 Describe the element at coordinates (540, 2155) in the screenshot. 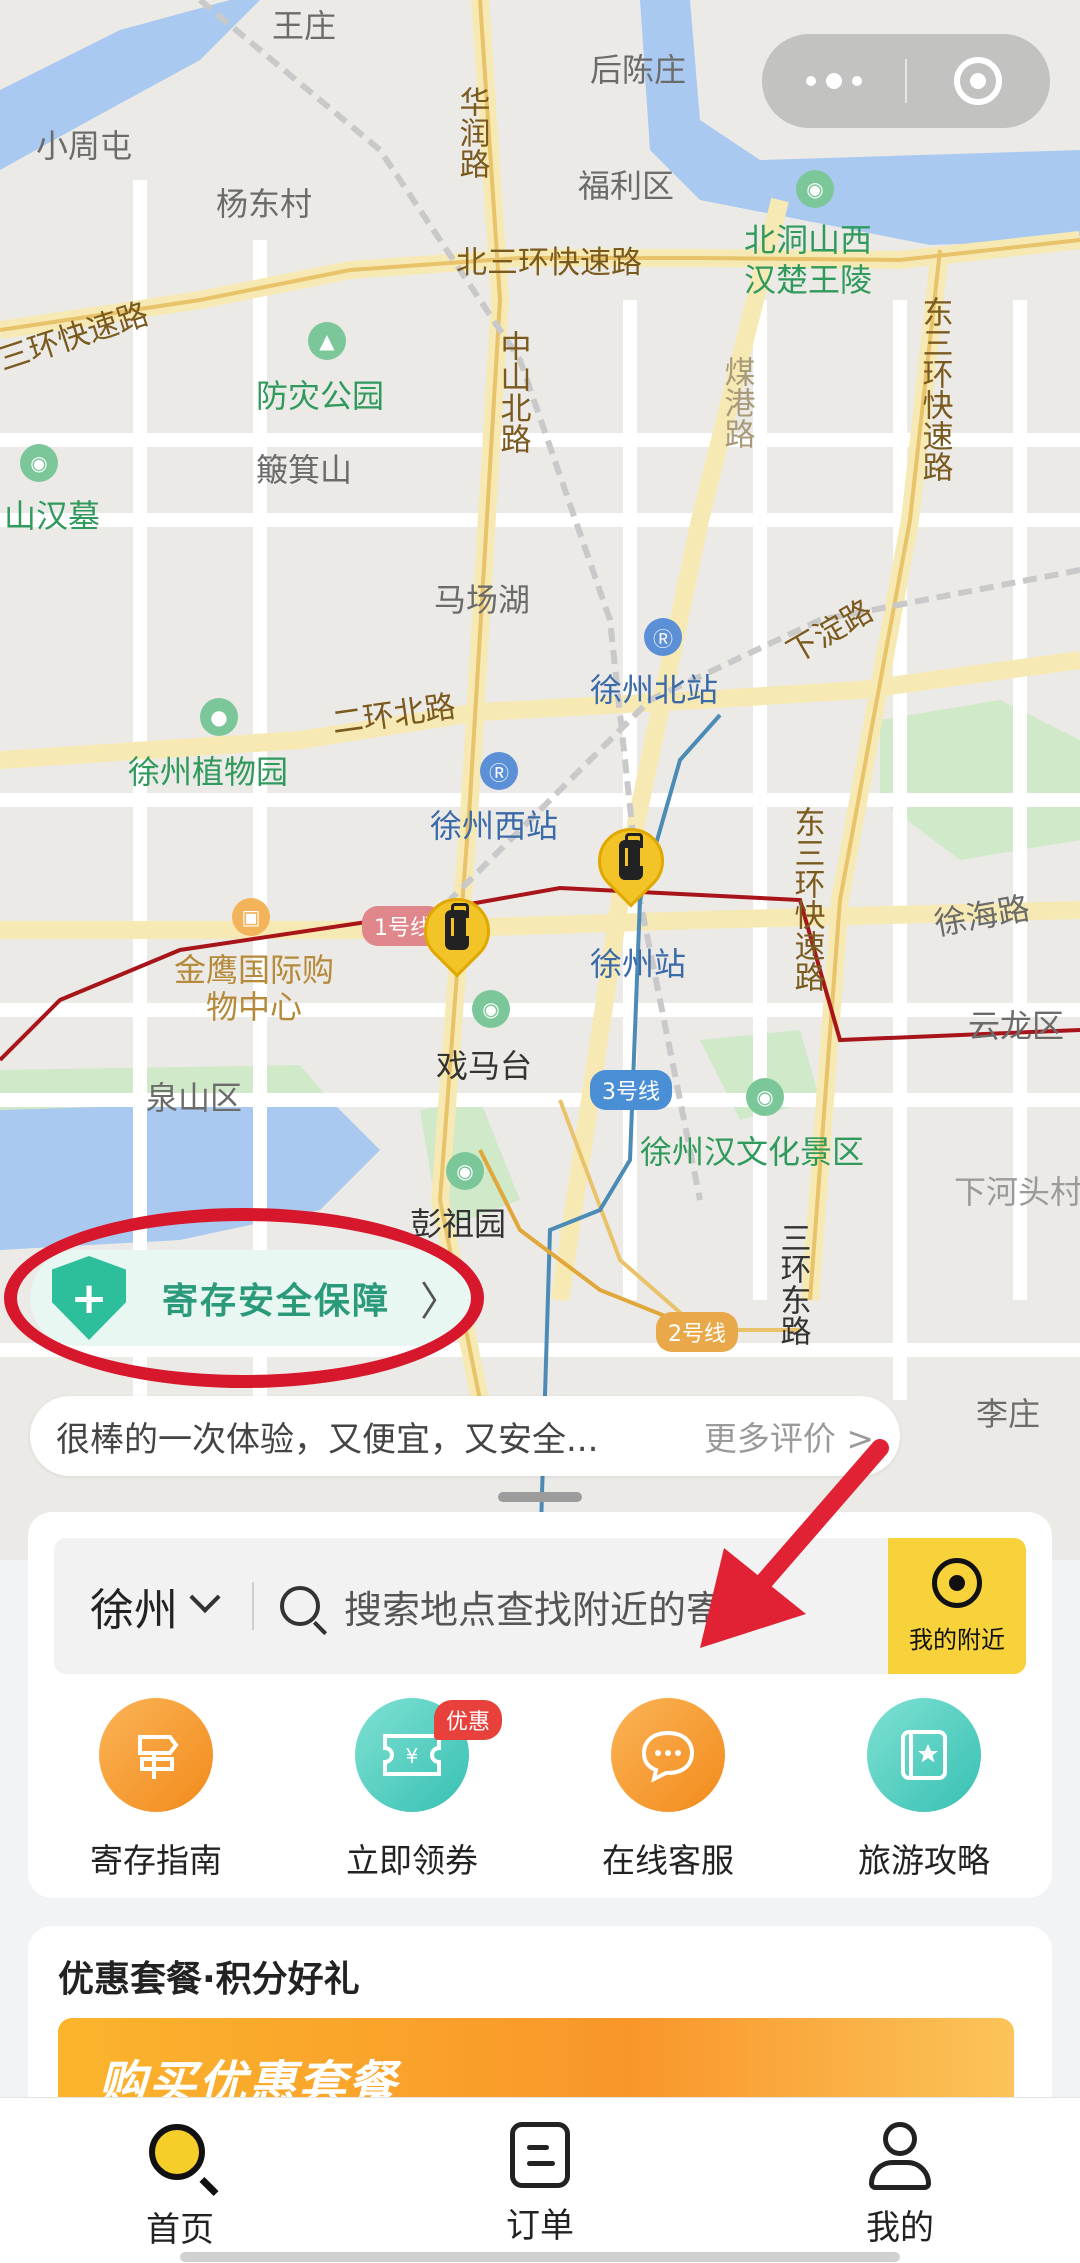

I see `order-icon` at that location.